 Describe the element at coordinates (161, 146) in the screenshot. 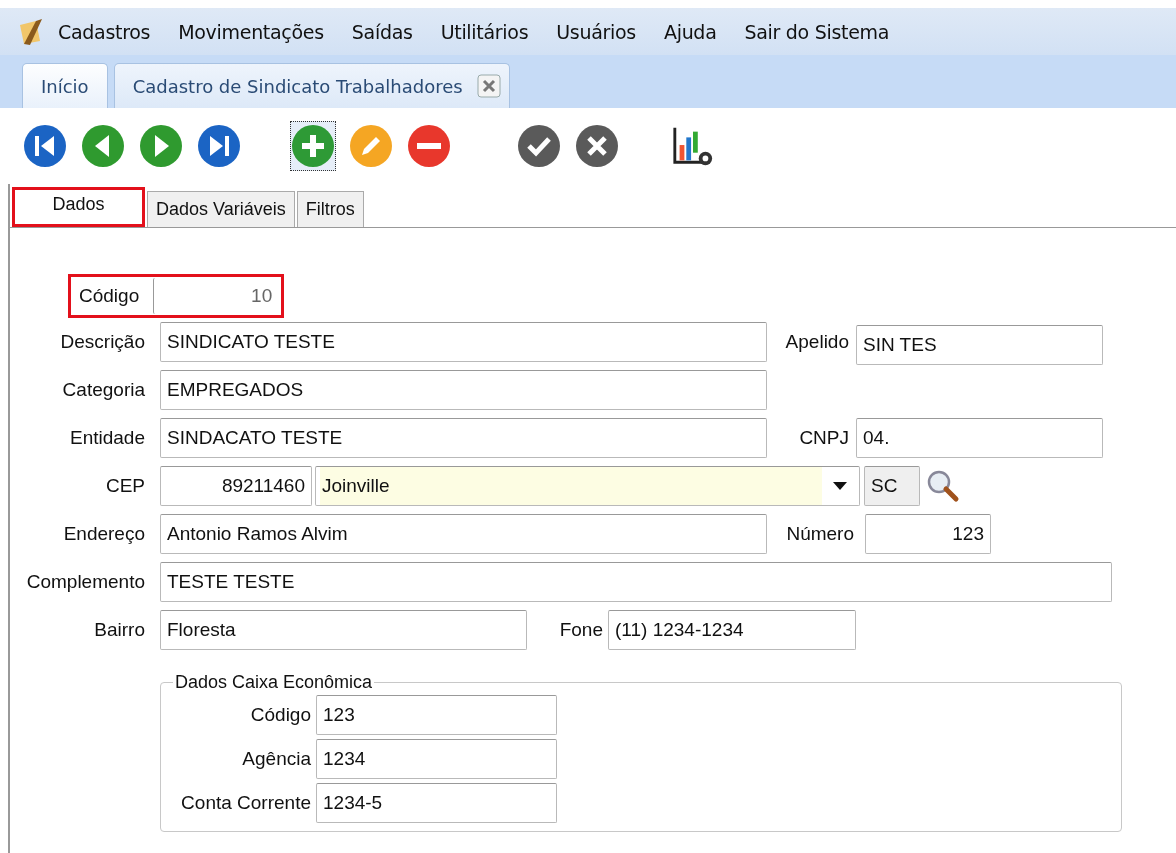

I see `next-record-icon` at that location.